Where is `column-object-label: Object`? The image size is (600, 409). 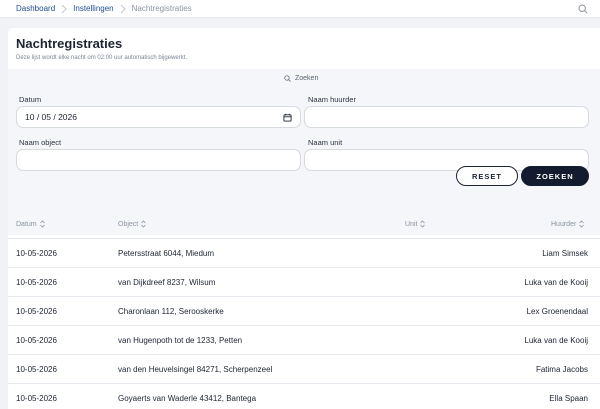 column-object-label: Object is located at coordinates (128, 224).